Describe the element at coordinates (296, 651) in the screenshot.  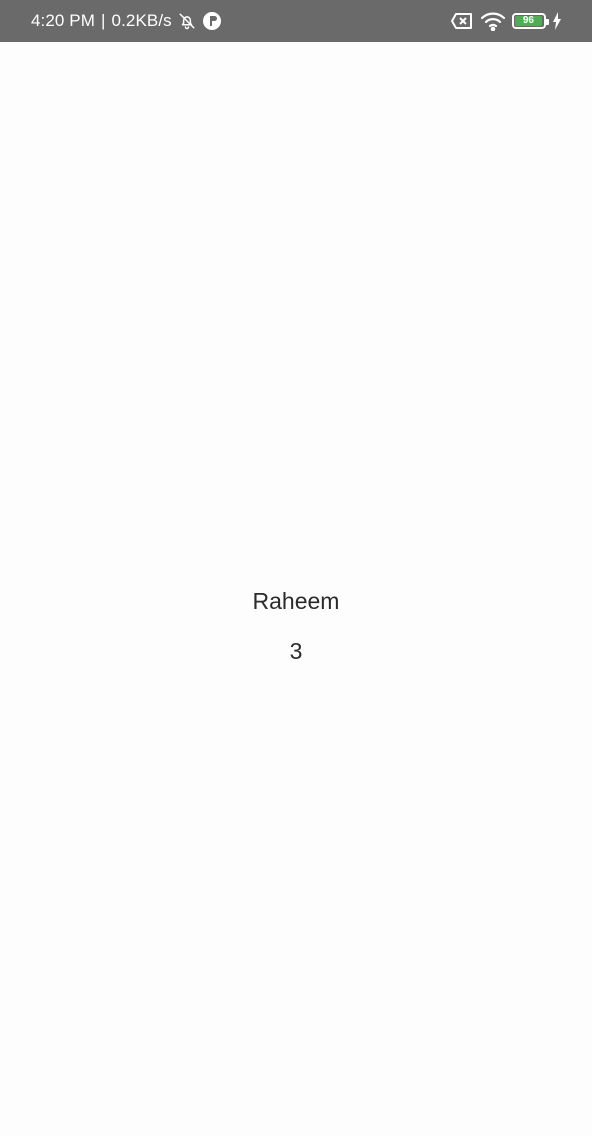
I see `count-text: 3` at that location.